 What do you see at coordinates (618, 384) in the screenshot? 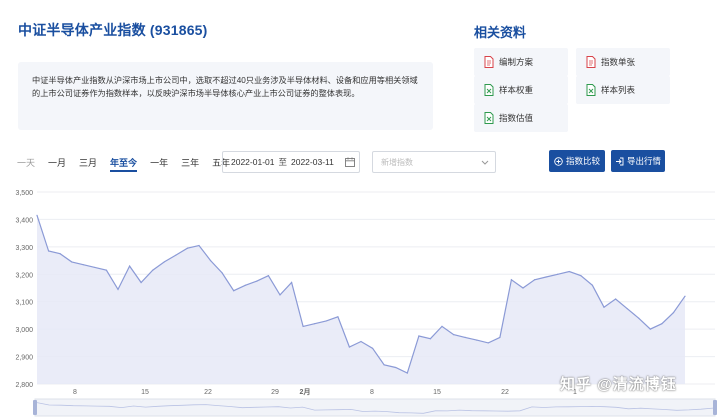
I see `watermark: 知乎 @清流博钰` at bounding box center [618, 384].